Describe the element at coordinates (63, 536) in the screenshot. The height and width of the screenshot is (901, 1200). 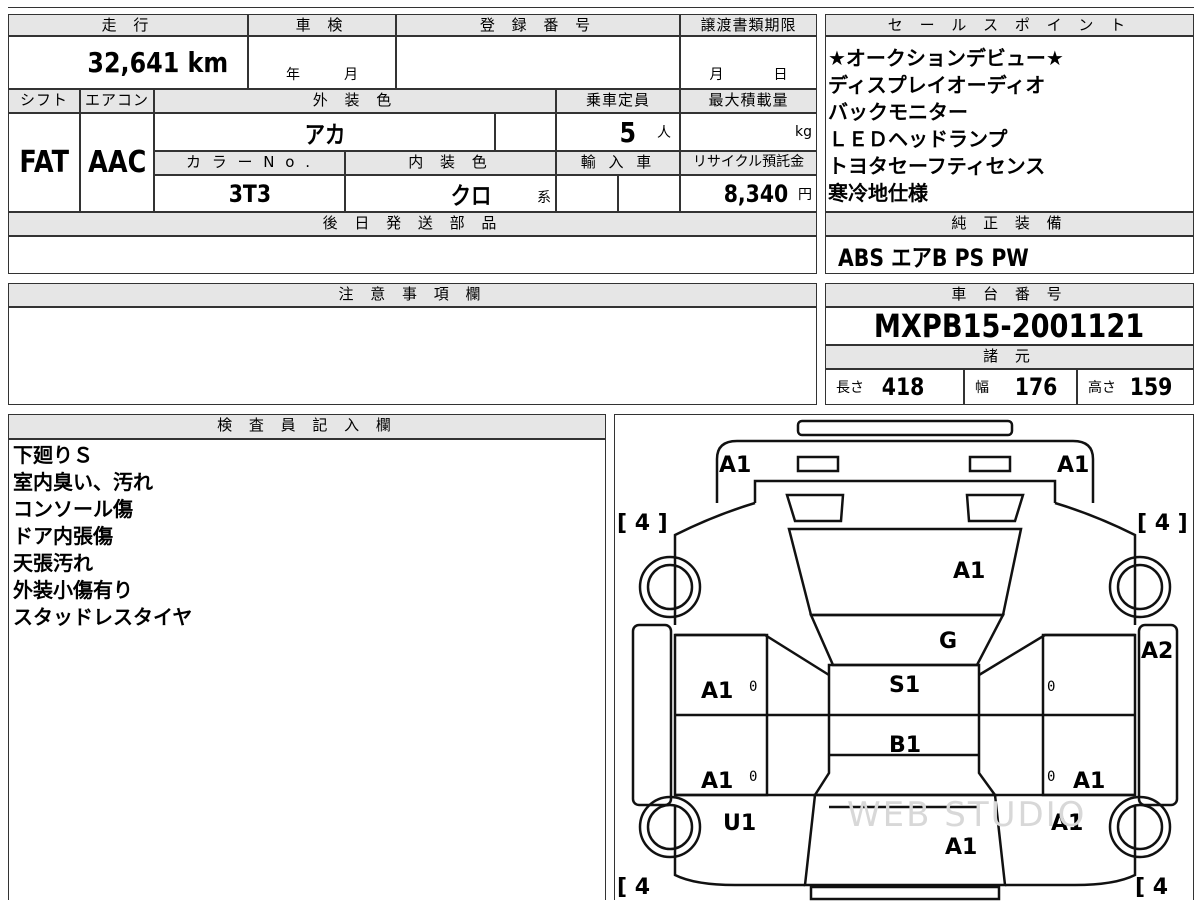
I see `inspector-note: ドア内張傷` at that location.